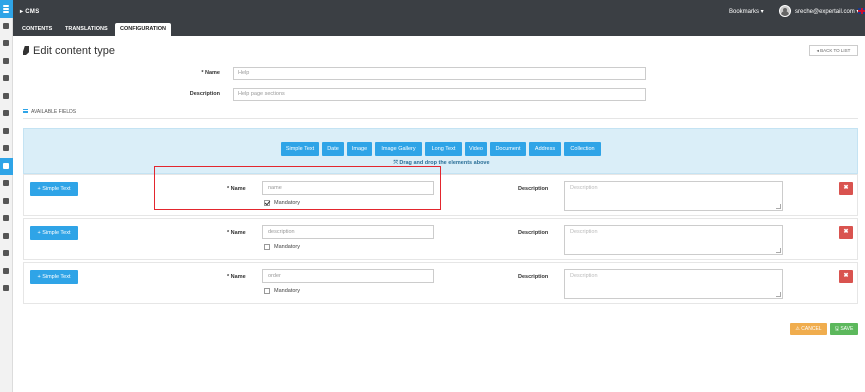 The width and height of the screenshot is (865, 392). Describe the element at coordinates (6, 62) in the screenshot. I see `flag-icon` at that location.